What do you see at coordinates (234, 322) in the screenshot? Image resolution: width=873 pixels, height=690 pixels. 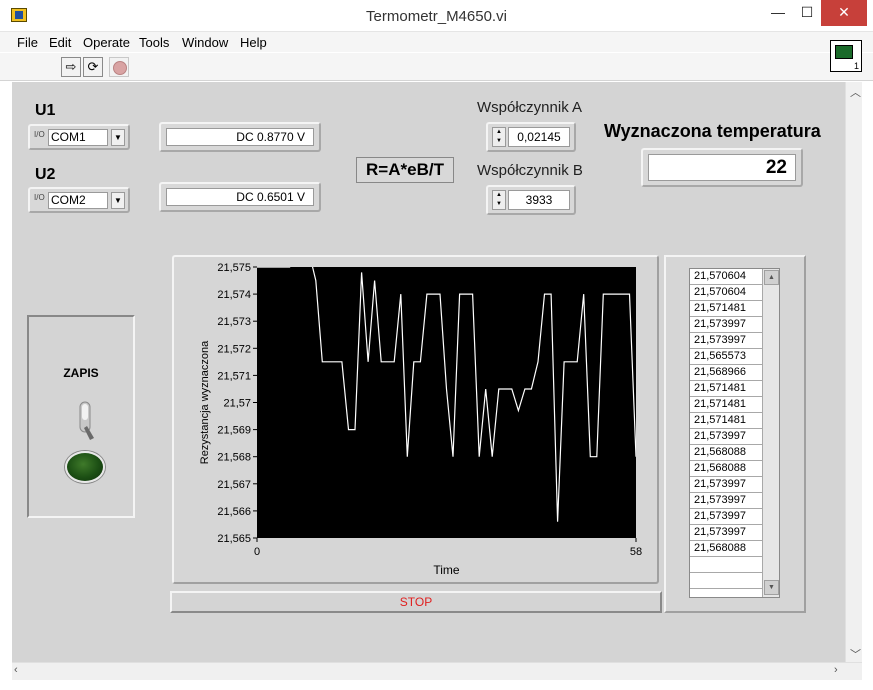 I see `y-tick-label: 21,573` at bounding box center [234, 322].